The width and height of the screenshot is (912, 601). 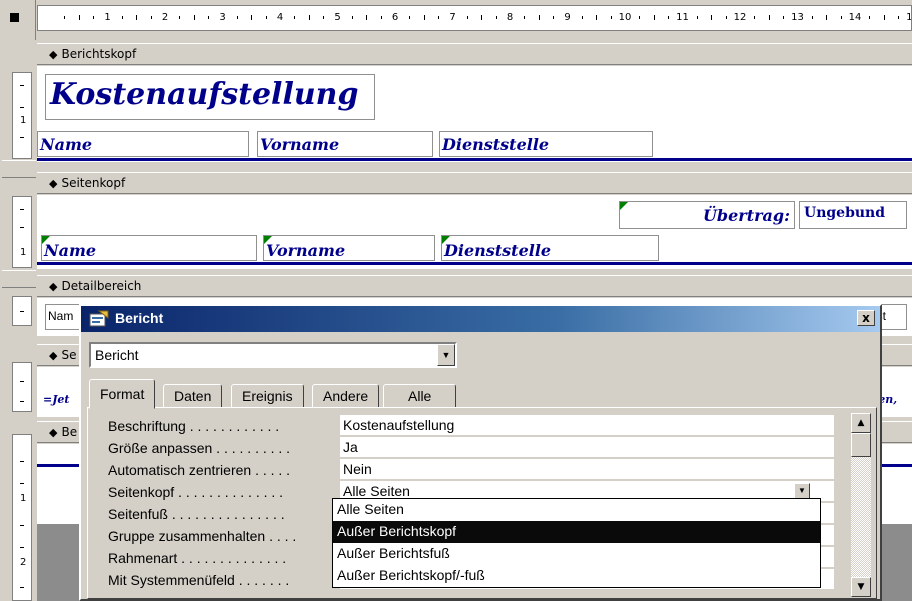 What do you see at coordinates (861, 445) in the screenshot?
I see `scrollbar-thumb` at bounding box center [861, 445].